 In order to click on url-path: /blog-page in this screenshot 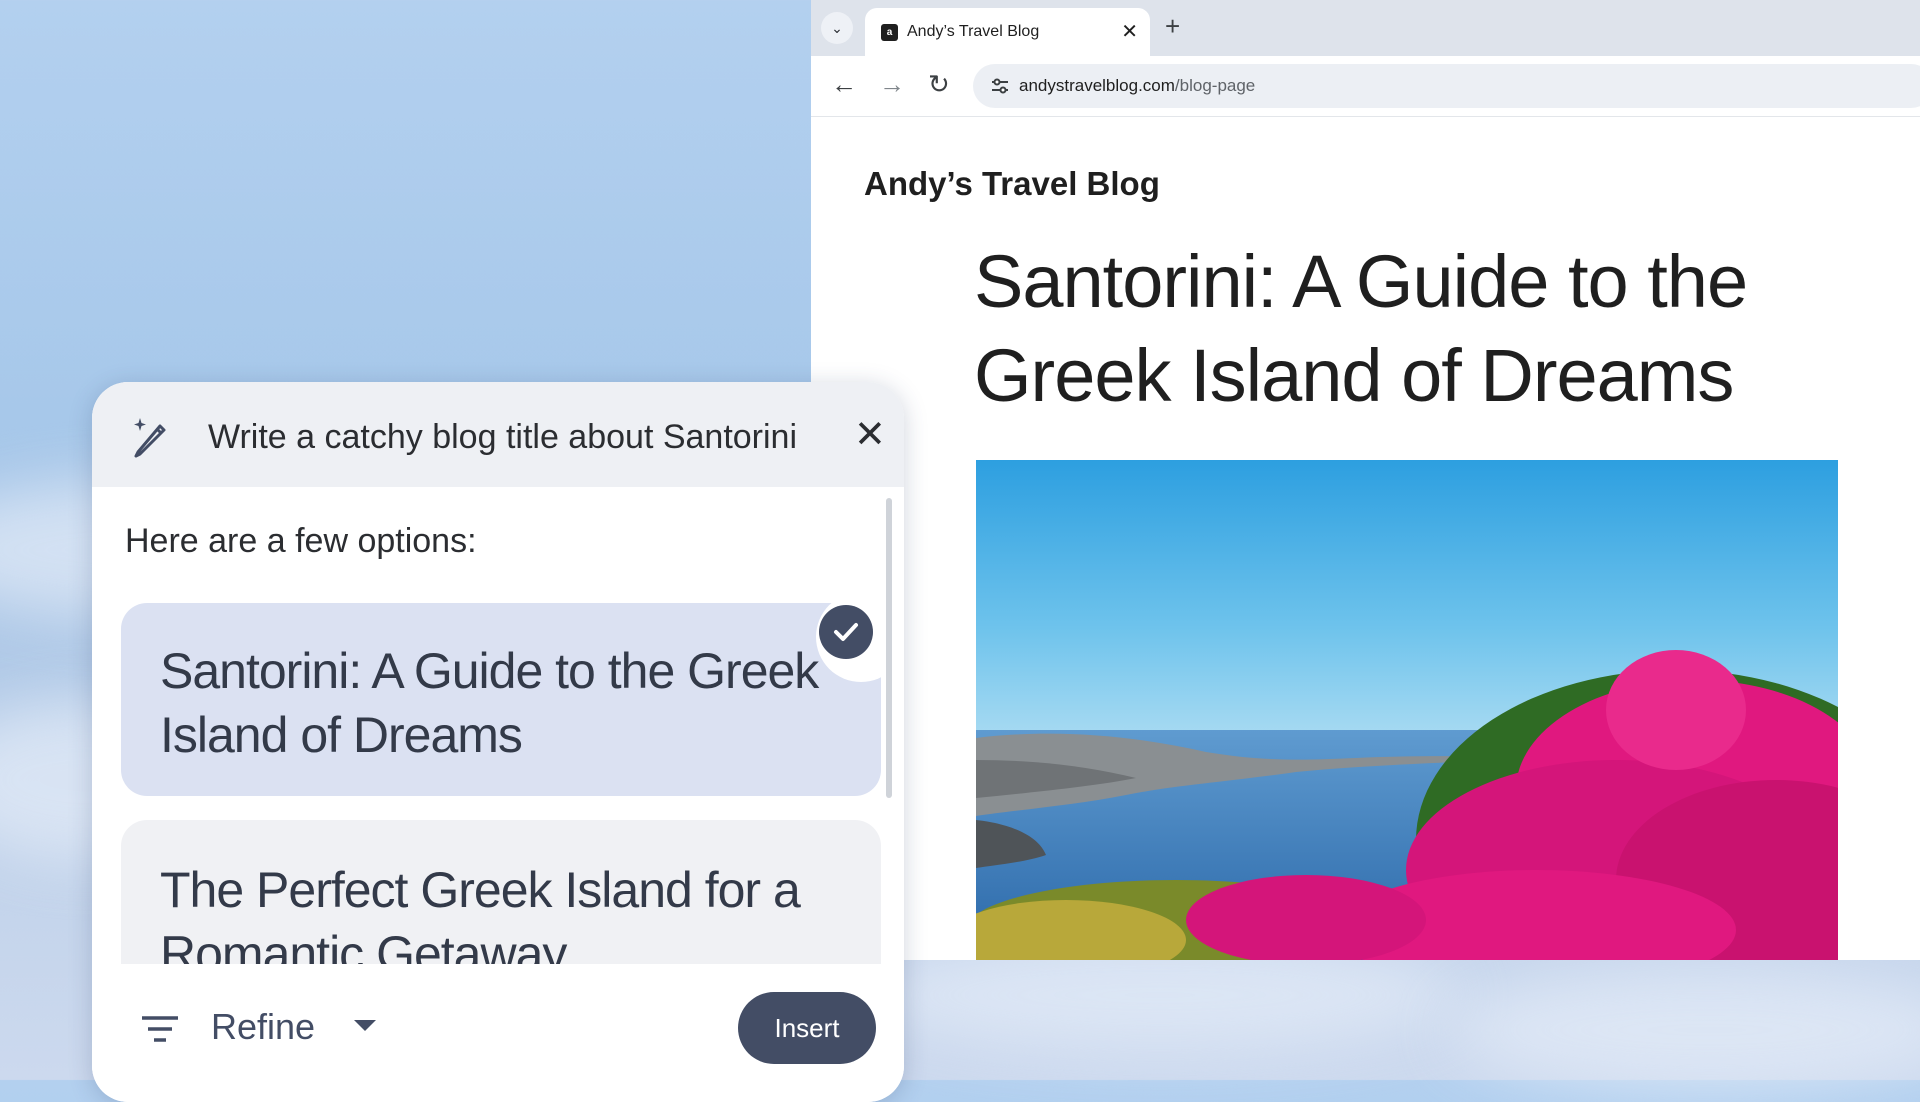, I will do `click(1215, 85)`.